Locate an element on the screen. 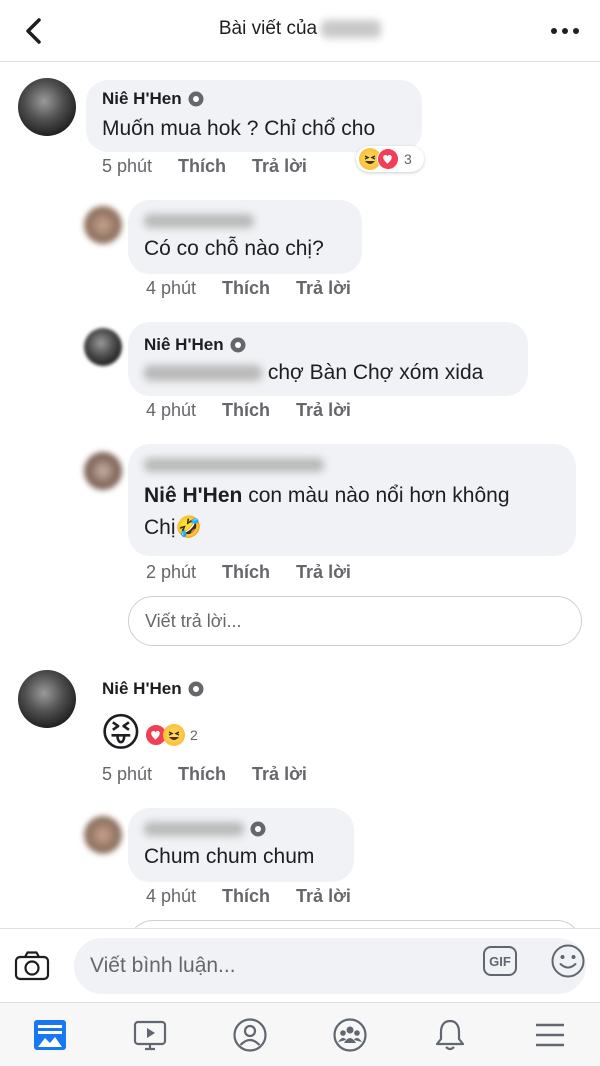 The height and width of the screenshot is (1066, 600). page-title: Bài viết của is located at coordinates (300, 29).